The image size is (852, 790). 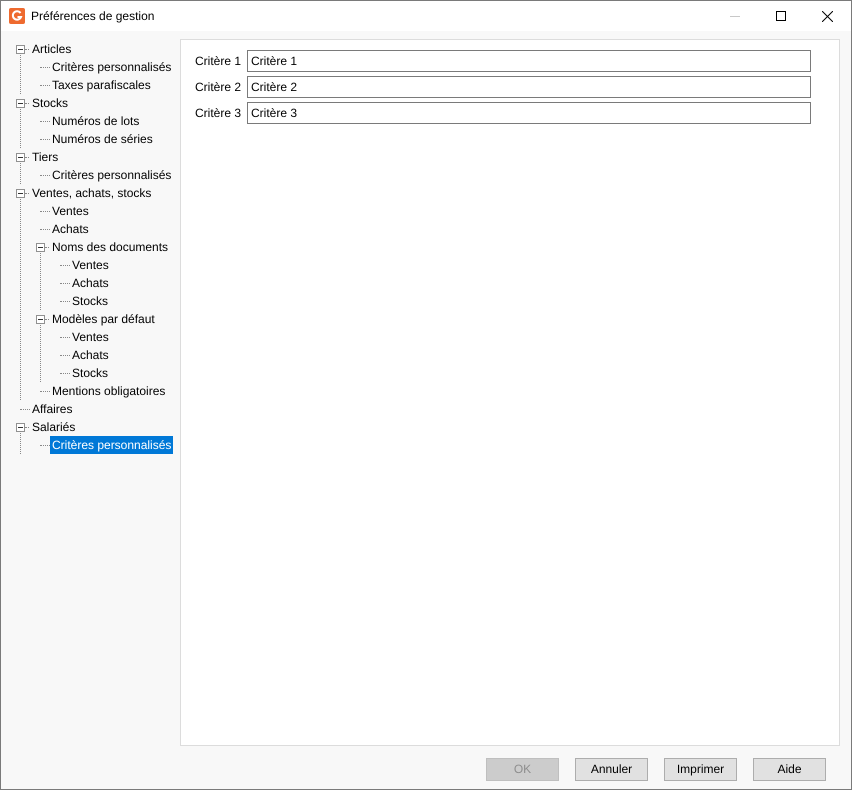 I want to click on tree-item: Affaires, so click(x=52, y=409).